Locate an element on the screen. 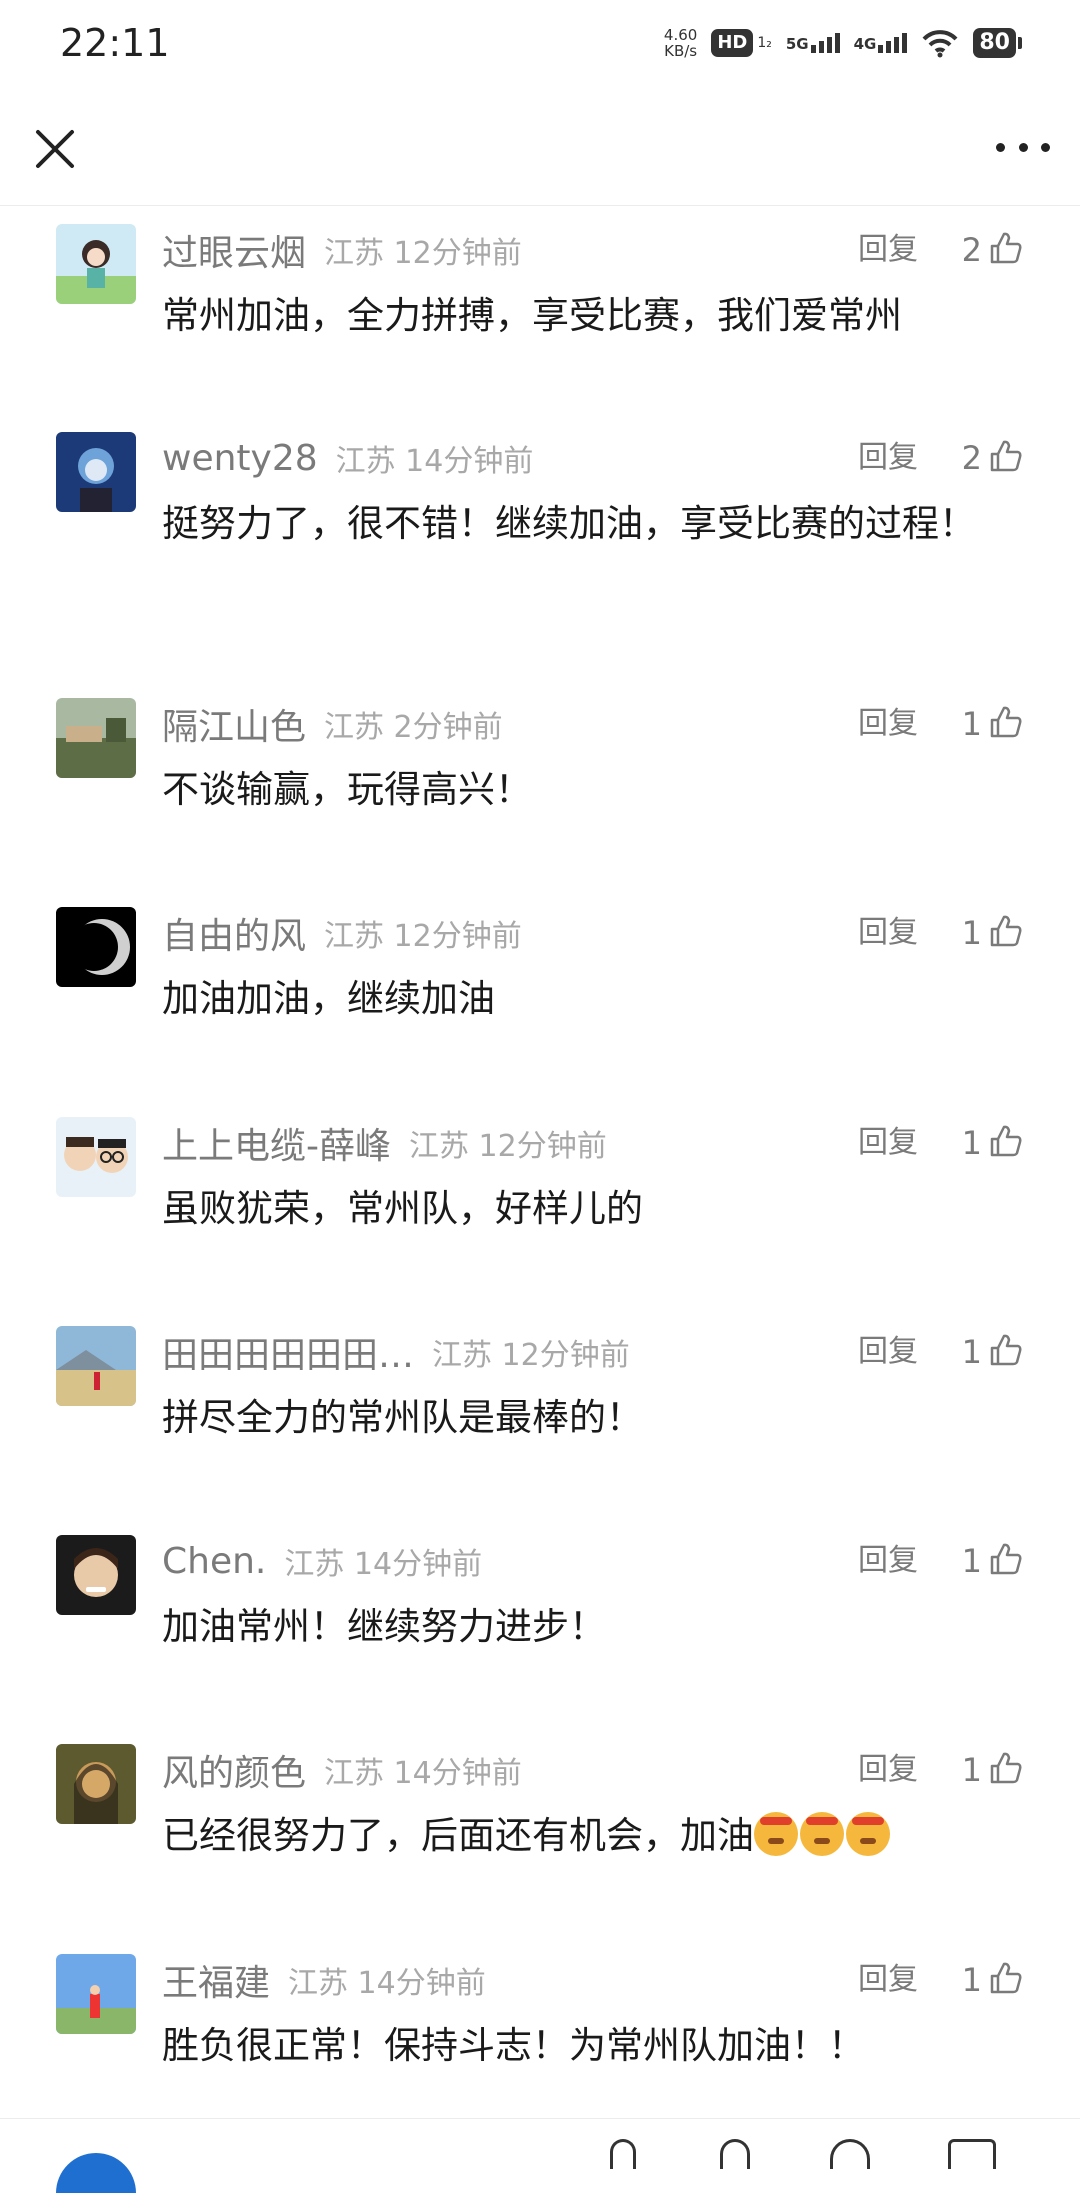 The width and height of the screenshot is (1080, 2193). comment-header: 自由的风 江苏 12分钟前 is located at coordinates (621, 934).